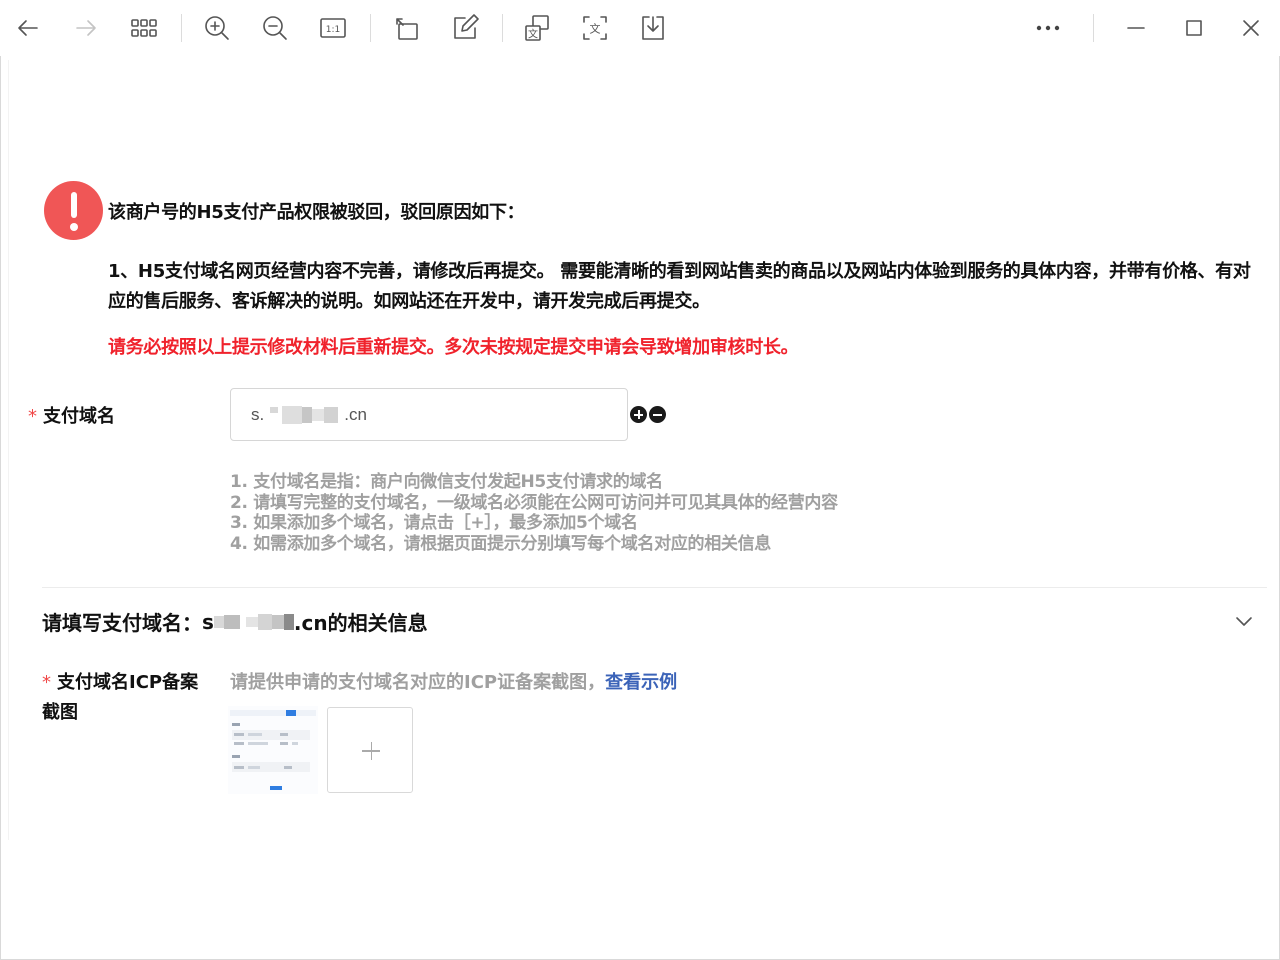 Image resolution: width=1280 pixels, height=960 pixels. Describe the element at coordinates (1136, 28) in the screenshot. I see `minimize-icon` at that location.